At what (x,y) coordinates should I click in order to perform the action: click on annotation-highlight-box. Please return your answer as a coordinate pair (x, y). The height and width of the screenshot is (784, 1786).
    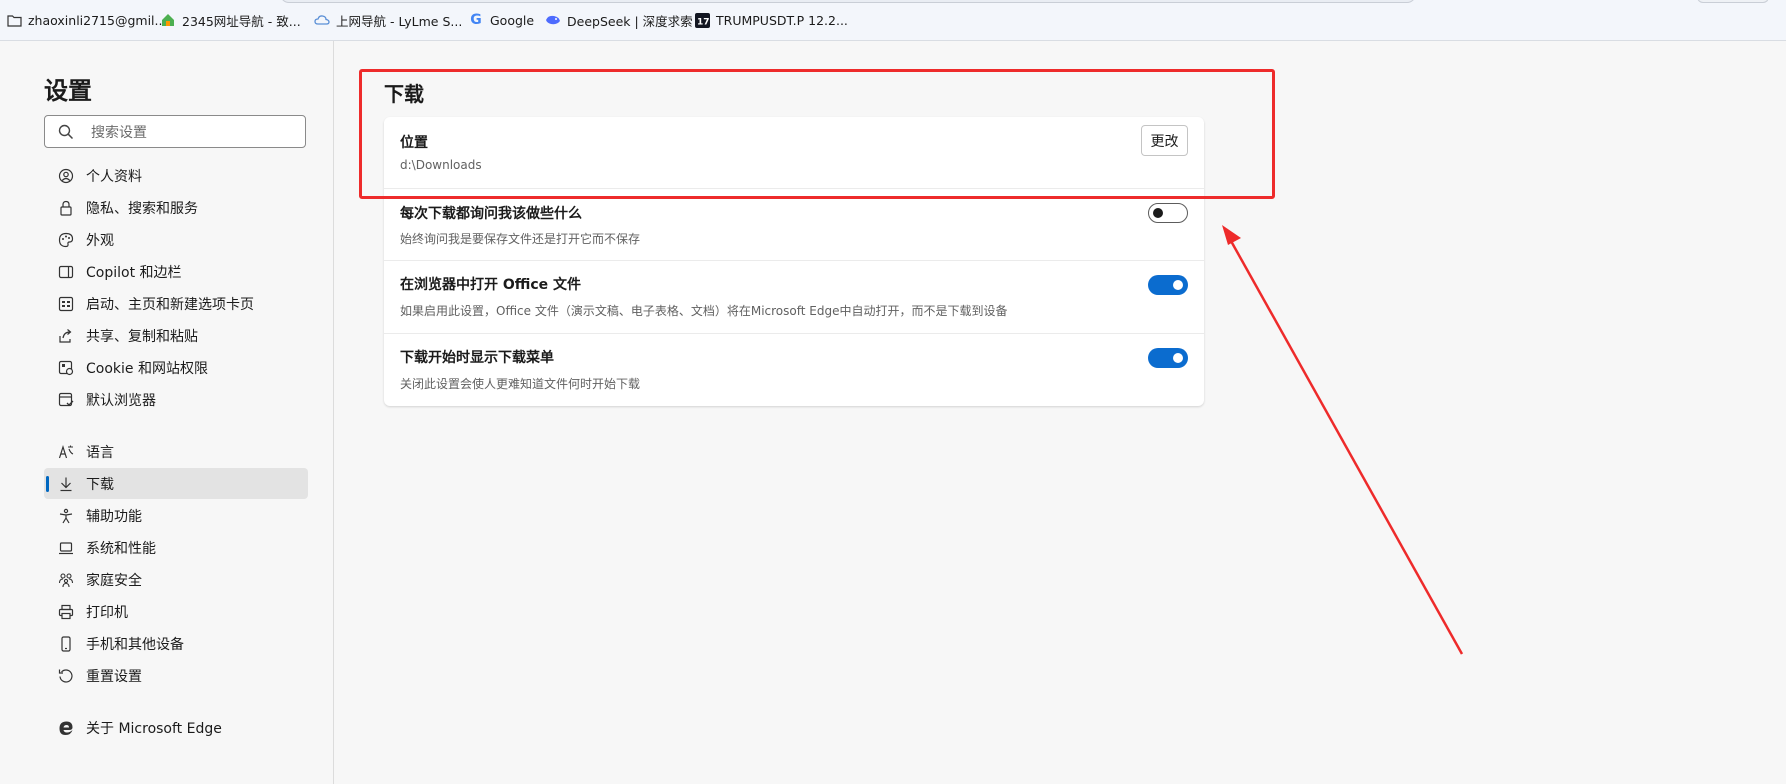
    Looking at the image, I should click on (817, 134).